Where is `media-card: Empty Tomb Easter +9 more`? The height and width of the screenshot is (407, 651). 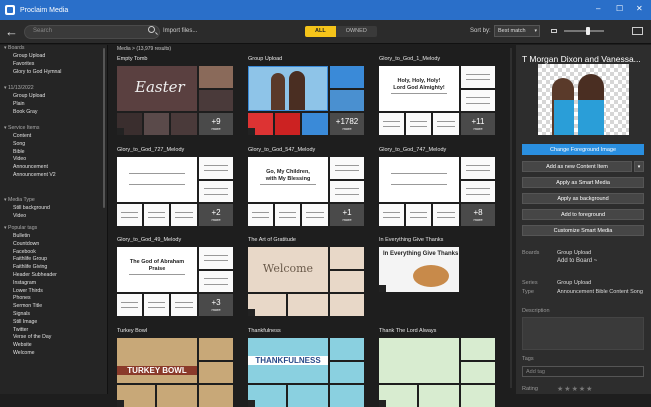
media-card: Empty Tomb Easter +9 more is located at coordinates (176, 95).